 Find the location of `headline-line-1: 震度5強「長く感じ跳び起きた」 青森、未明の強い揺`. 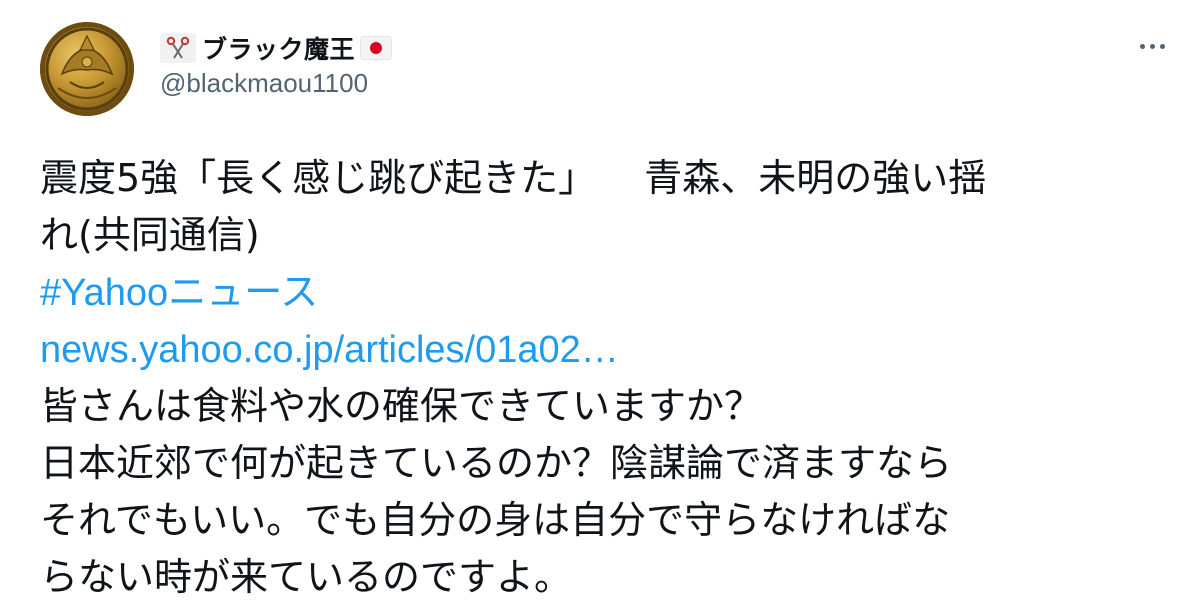

headline-line-1: 震度5強「長く感じ跳び起きた」 青森、未明の強い揺 is located at coordinates (610, 178).